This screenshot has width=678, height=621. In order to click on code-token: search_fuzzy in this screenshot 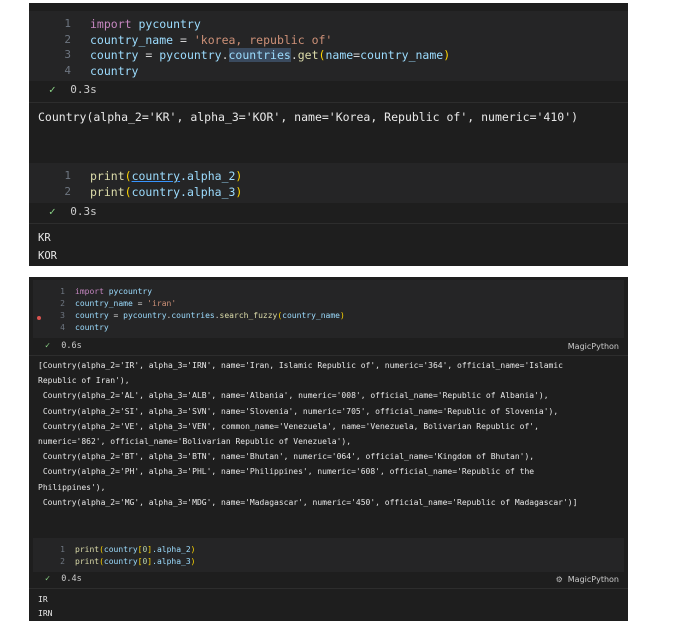, I will do `click(248, 315)`.